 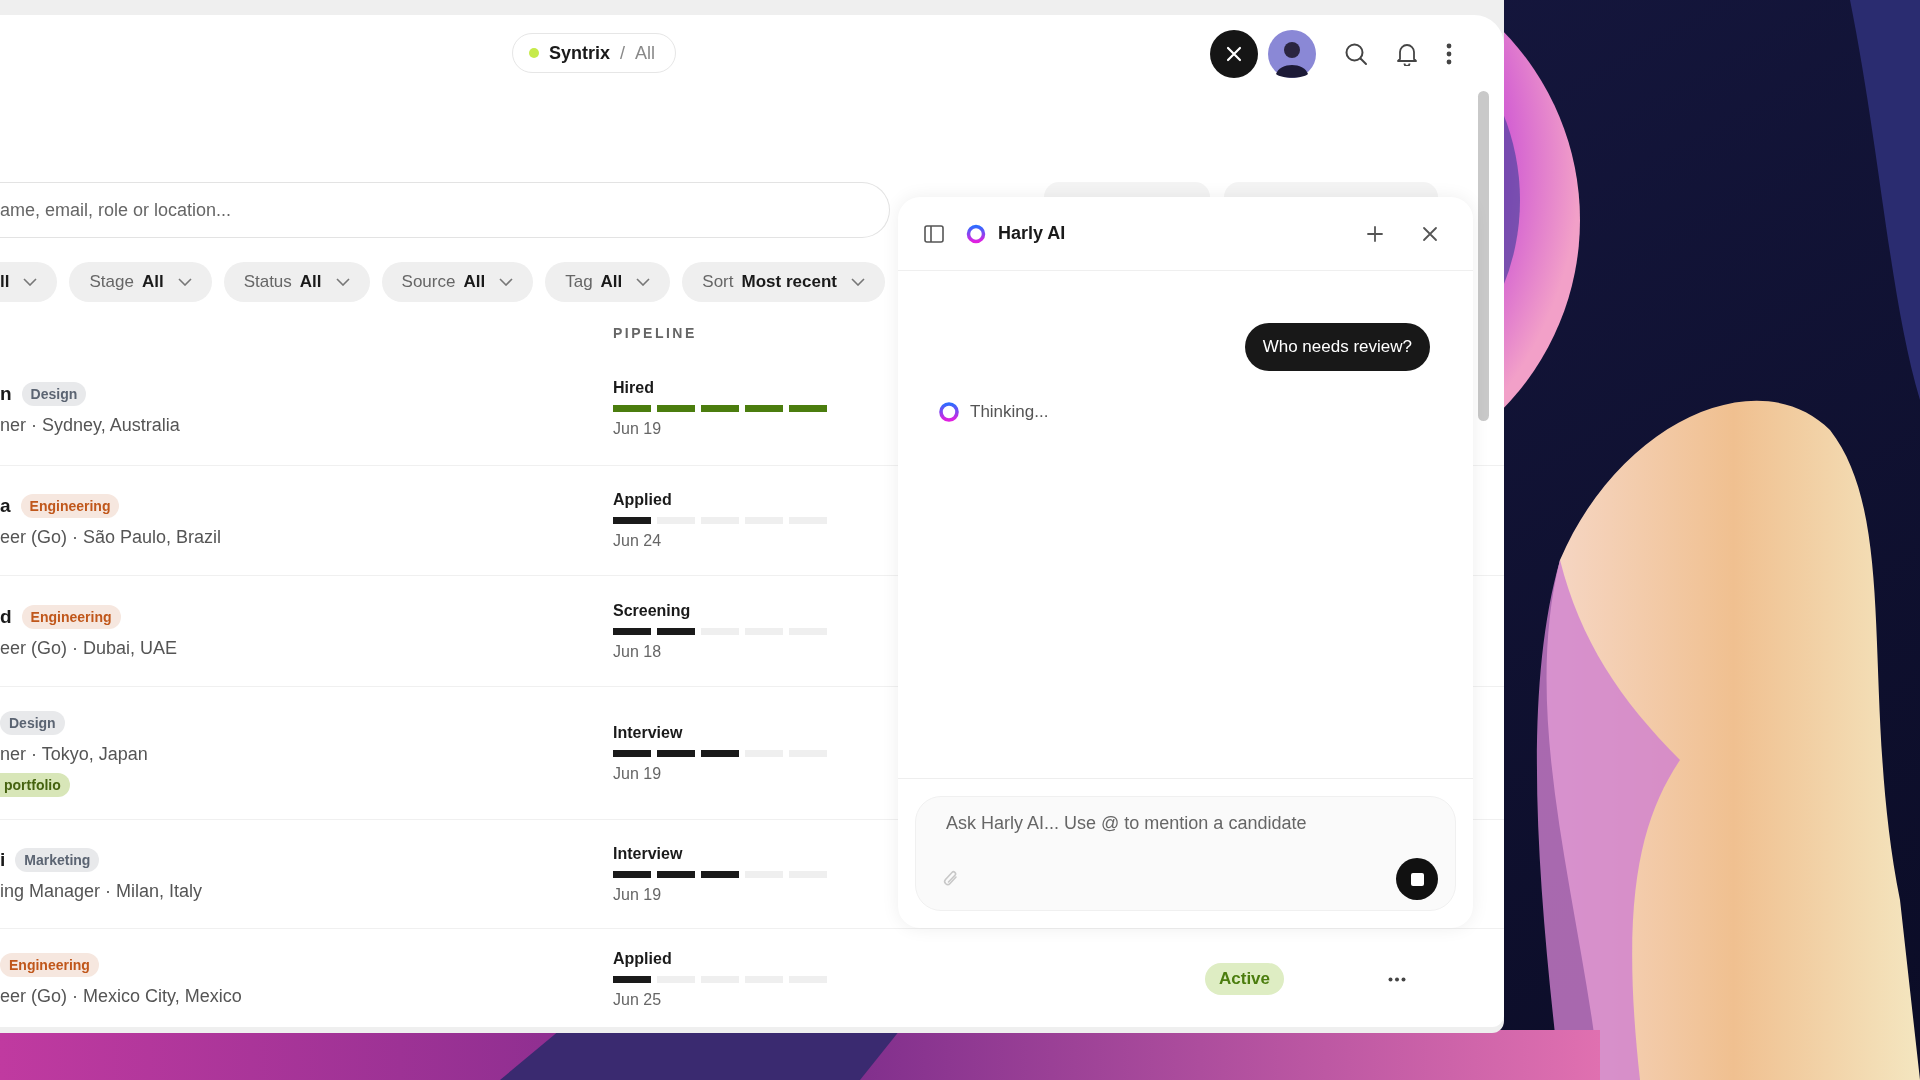 What do you see at coordinates (1483, 256) in the screenshot?
I see `scrollbar` at bounding box center [1483, 256].